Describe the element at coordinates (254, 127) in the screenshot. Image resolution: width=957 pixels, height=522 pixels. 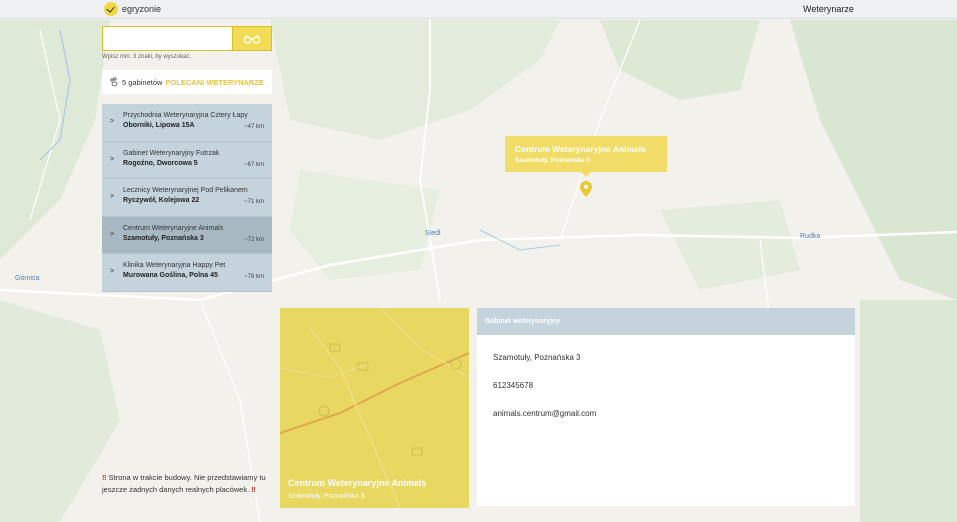
I see `clinic-distance: ~47 km` at that location.